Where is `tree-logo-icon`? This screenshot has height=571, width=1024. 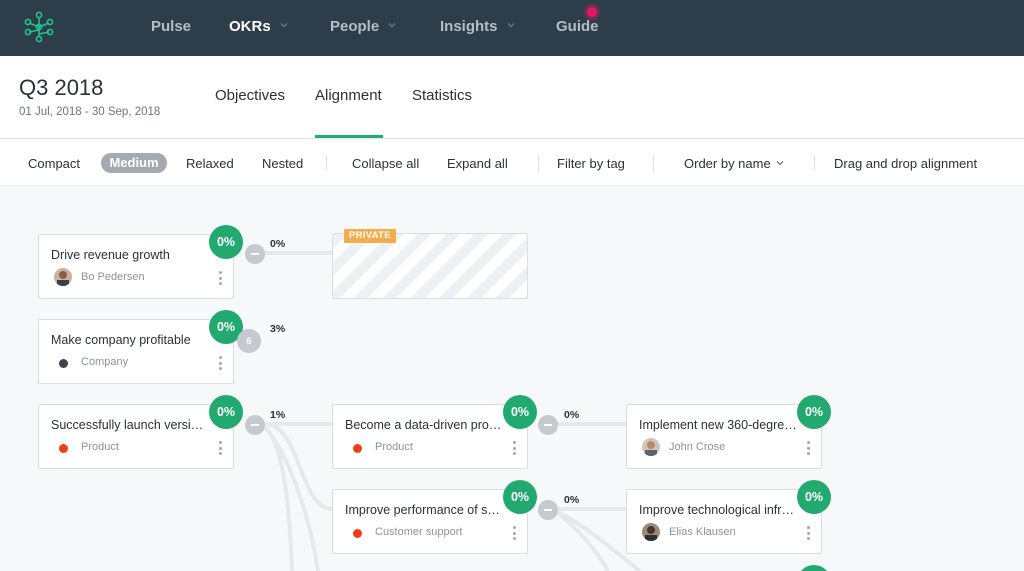
tree-logo-icon is located at coordinates (39, 27).